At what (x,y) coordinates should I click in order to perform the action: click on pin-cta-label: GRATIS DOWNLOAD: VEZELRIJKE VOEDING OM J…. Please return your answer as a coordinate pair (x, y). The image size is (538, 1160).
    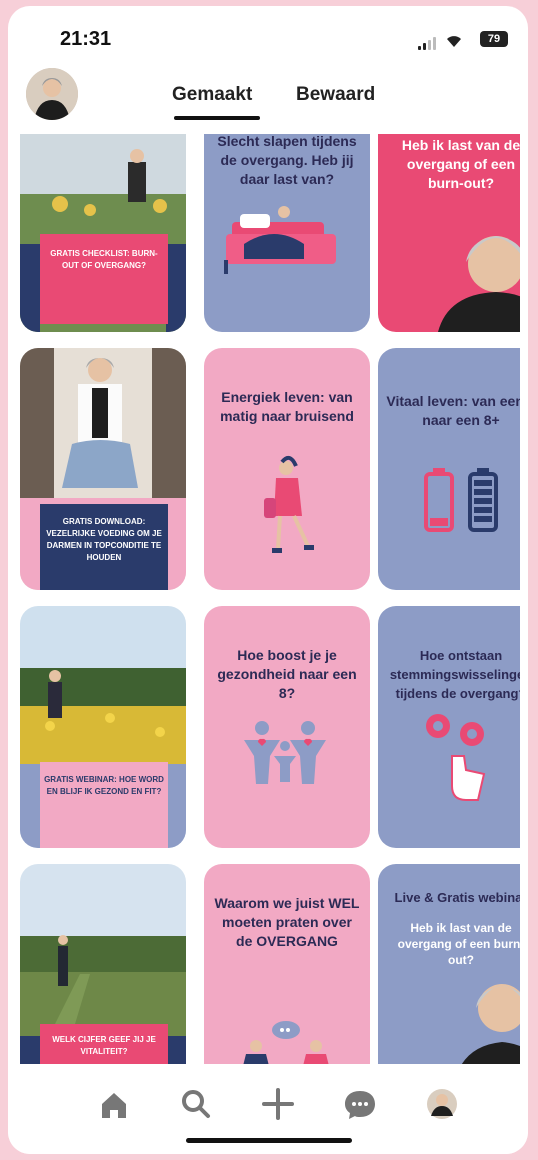
    Looking at the image, I should click on (104, 547).